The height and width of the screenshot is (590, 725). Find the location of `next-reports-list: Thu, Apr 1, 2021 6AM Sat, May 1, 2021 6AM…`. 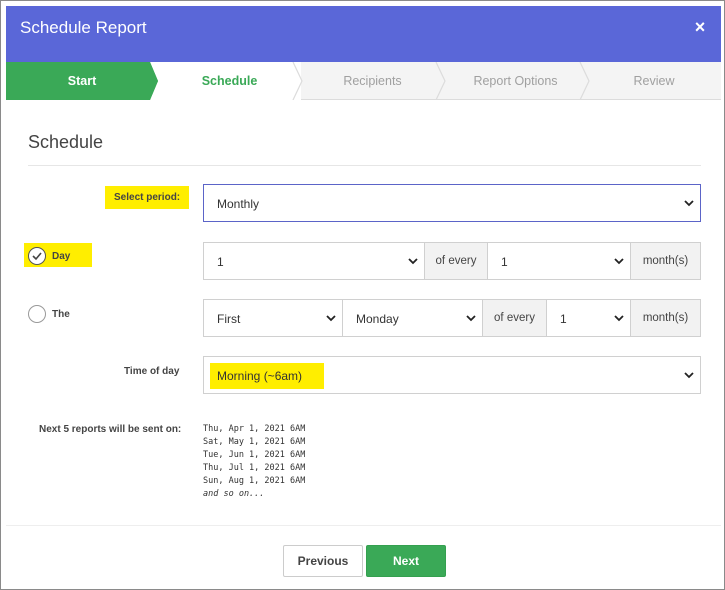

next-reports-list: Thu, Apr 1, 2021 6AM Sat, May 1, 2021 6AM… is located at coordinates (254, 462).